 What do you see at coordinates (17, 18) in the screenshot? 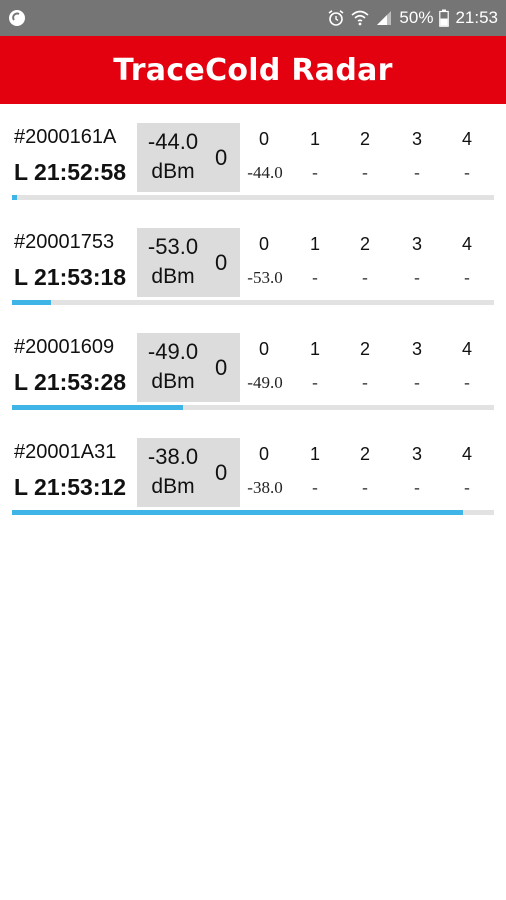
I see `app-notification-icon` at bounding box center [17, 18].